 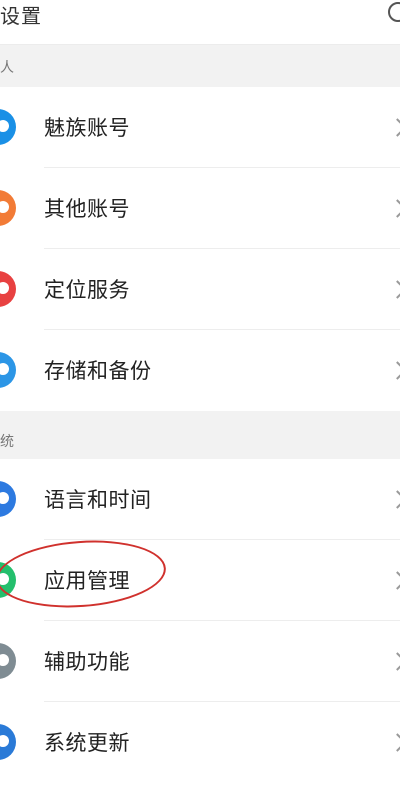 What do you see at coordinates (200, 128) in the screenshot?
I see `settings-item-flyme-account: 魅族账号` at bounding box center [200, 128].